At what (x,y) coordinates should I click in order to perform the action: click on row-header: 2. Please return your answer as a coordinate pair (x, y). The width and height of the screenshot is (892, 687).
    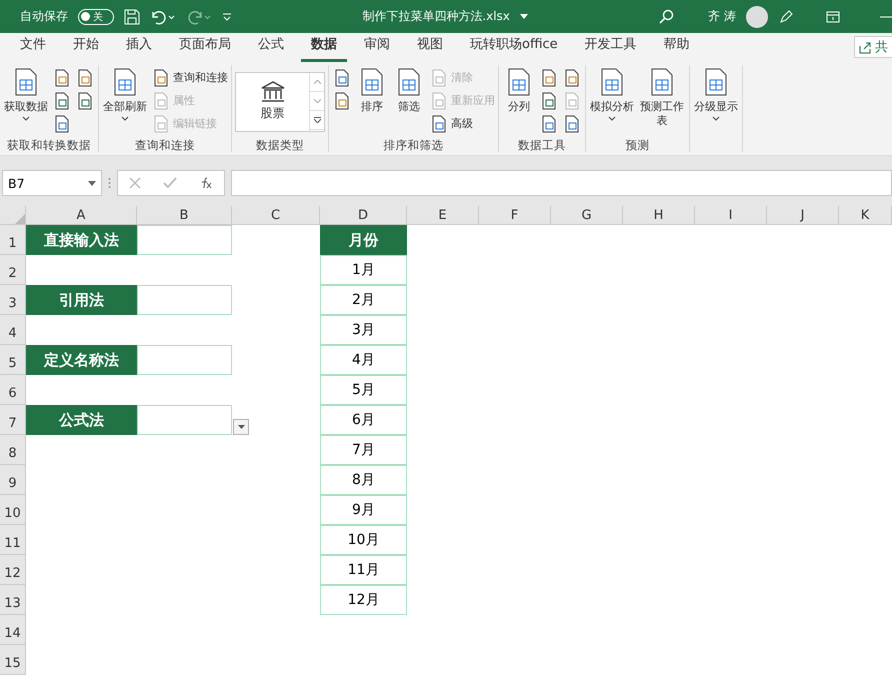
    Looking at the image, I should click on (13, 270).